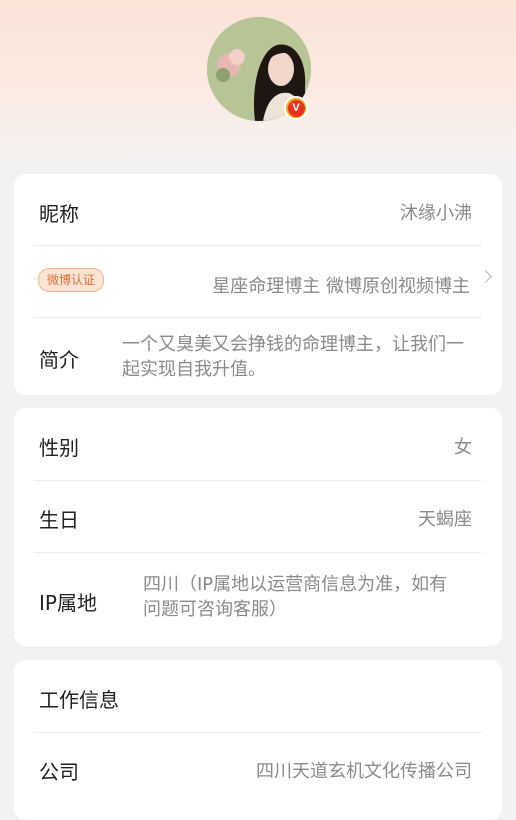 This screenshot has width=516, height=820. I want to click on intro-row: 简介 一个又臭美又会挣钱的命理博主，让我们一起实现自我升值。, so click(258, 356).